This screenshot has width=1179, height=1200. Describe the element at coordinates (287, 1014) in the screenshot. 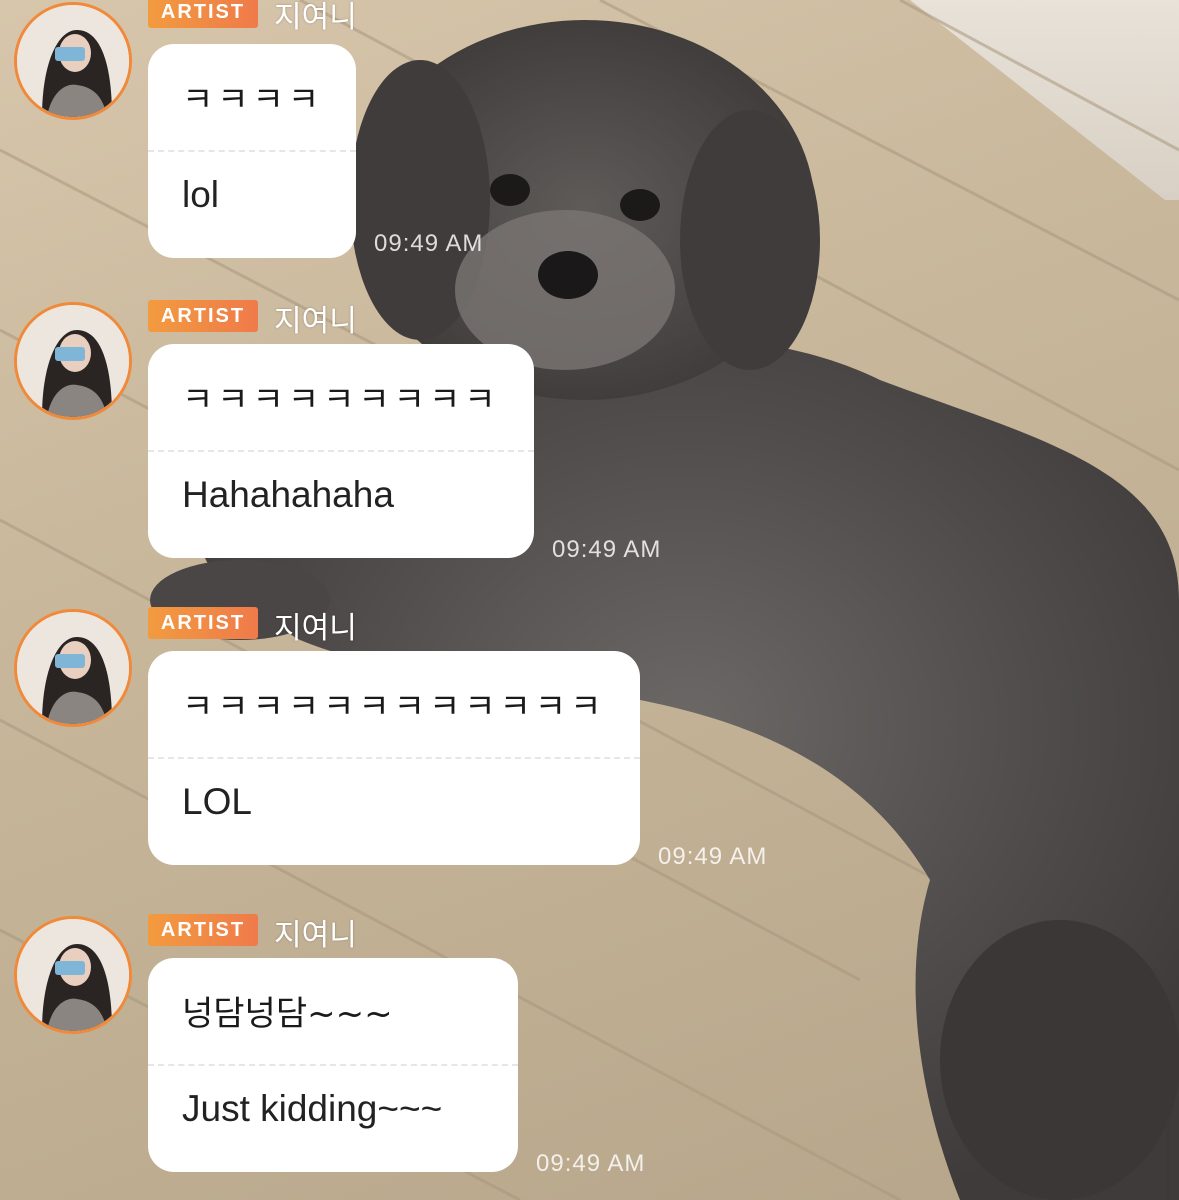

I see `original-text: 넝담넝담~~~` at that location.